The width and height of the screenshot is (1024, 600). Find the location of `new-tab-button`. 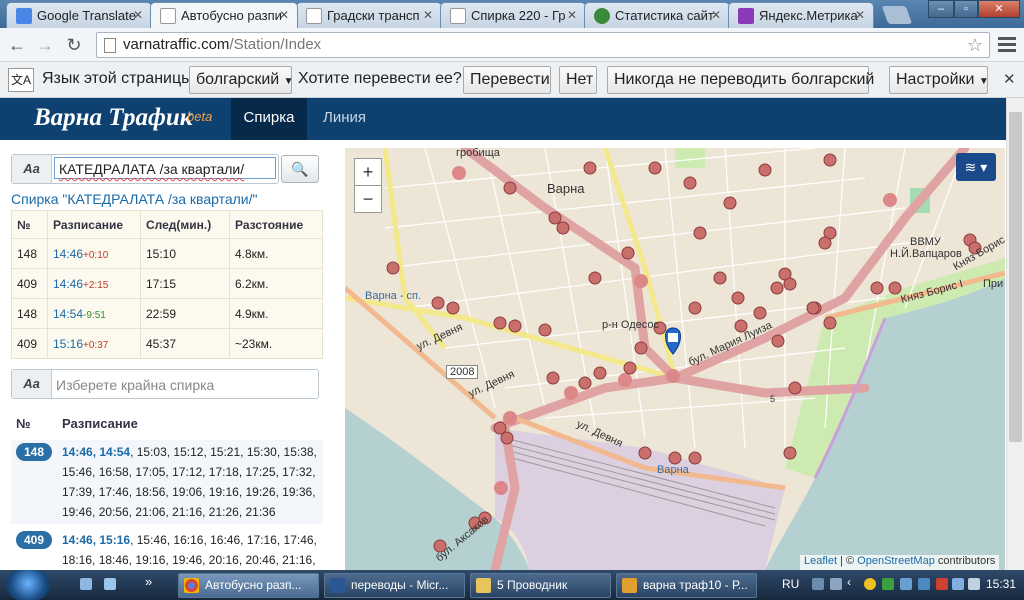

new-tab-button is located at coordinates (897, 15).